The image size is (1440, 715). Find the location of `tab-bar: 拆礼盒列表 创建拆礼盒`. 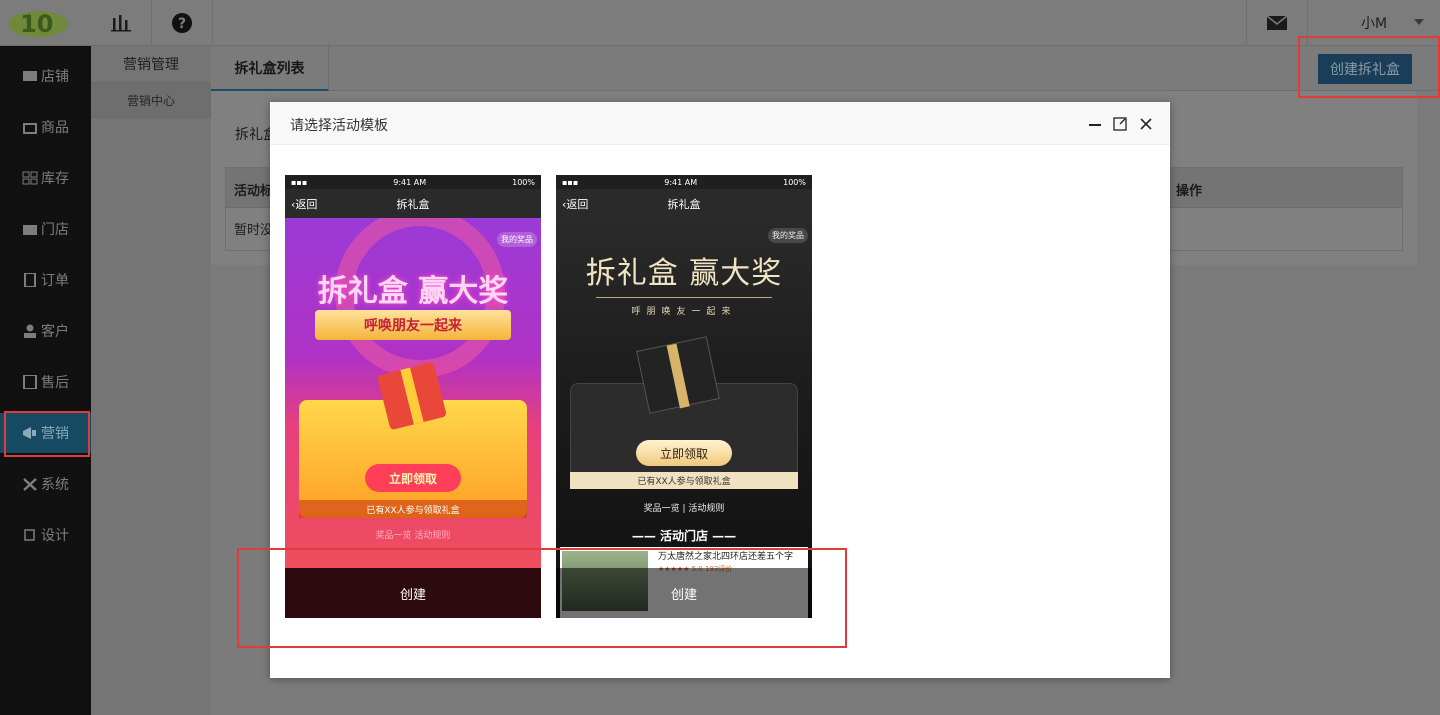

tab-bar: 拆礼盒列表 创建拆礼盒 is located at coordinates (825, 68).